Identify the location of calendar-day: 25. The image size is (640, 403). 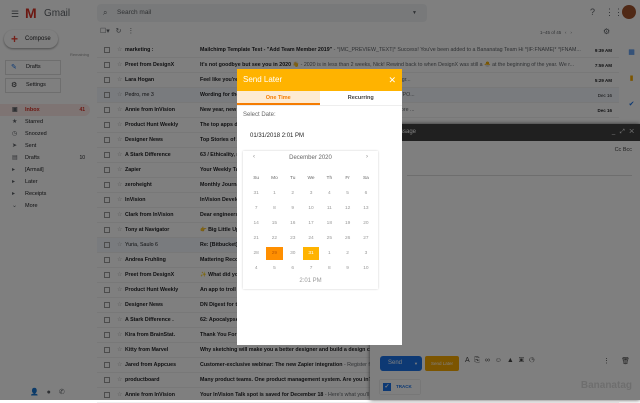
(329, 238).